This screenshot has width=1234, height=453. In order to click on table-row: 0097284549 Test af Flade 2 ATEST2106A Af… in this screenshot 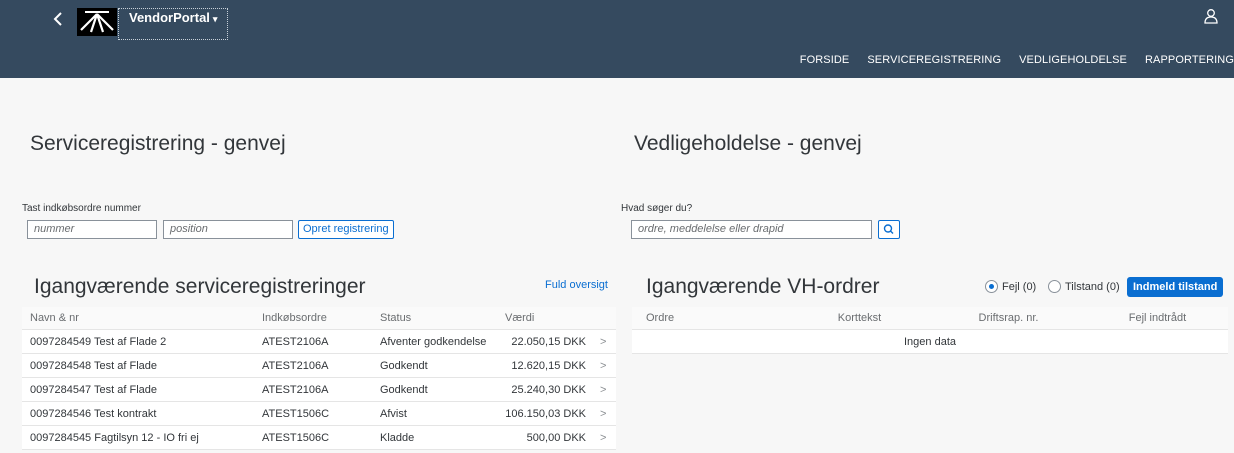, I will do `click(319, 342)`.